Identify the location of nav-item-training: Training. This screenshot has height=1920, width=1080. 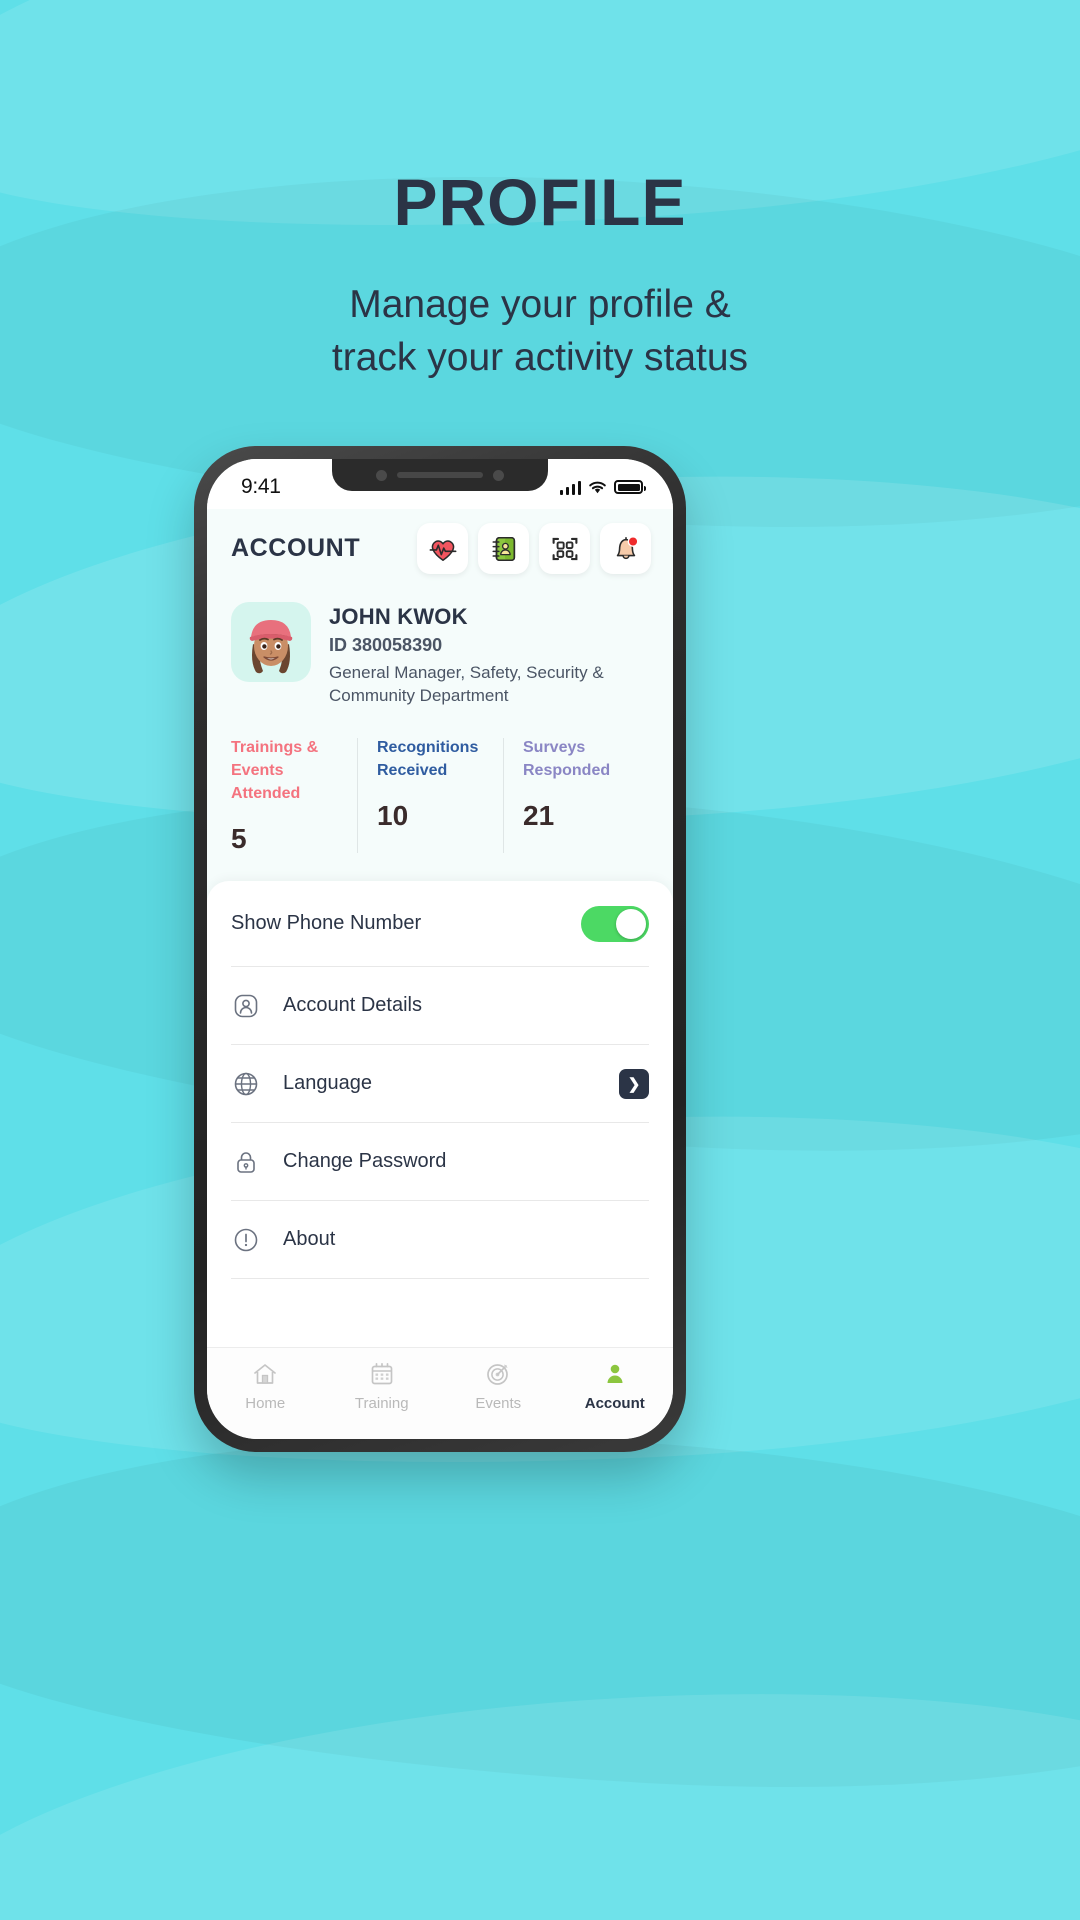
(382, 1386).